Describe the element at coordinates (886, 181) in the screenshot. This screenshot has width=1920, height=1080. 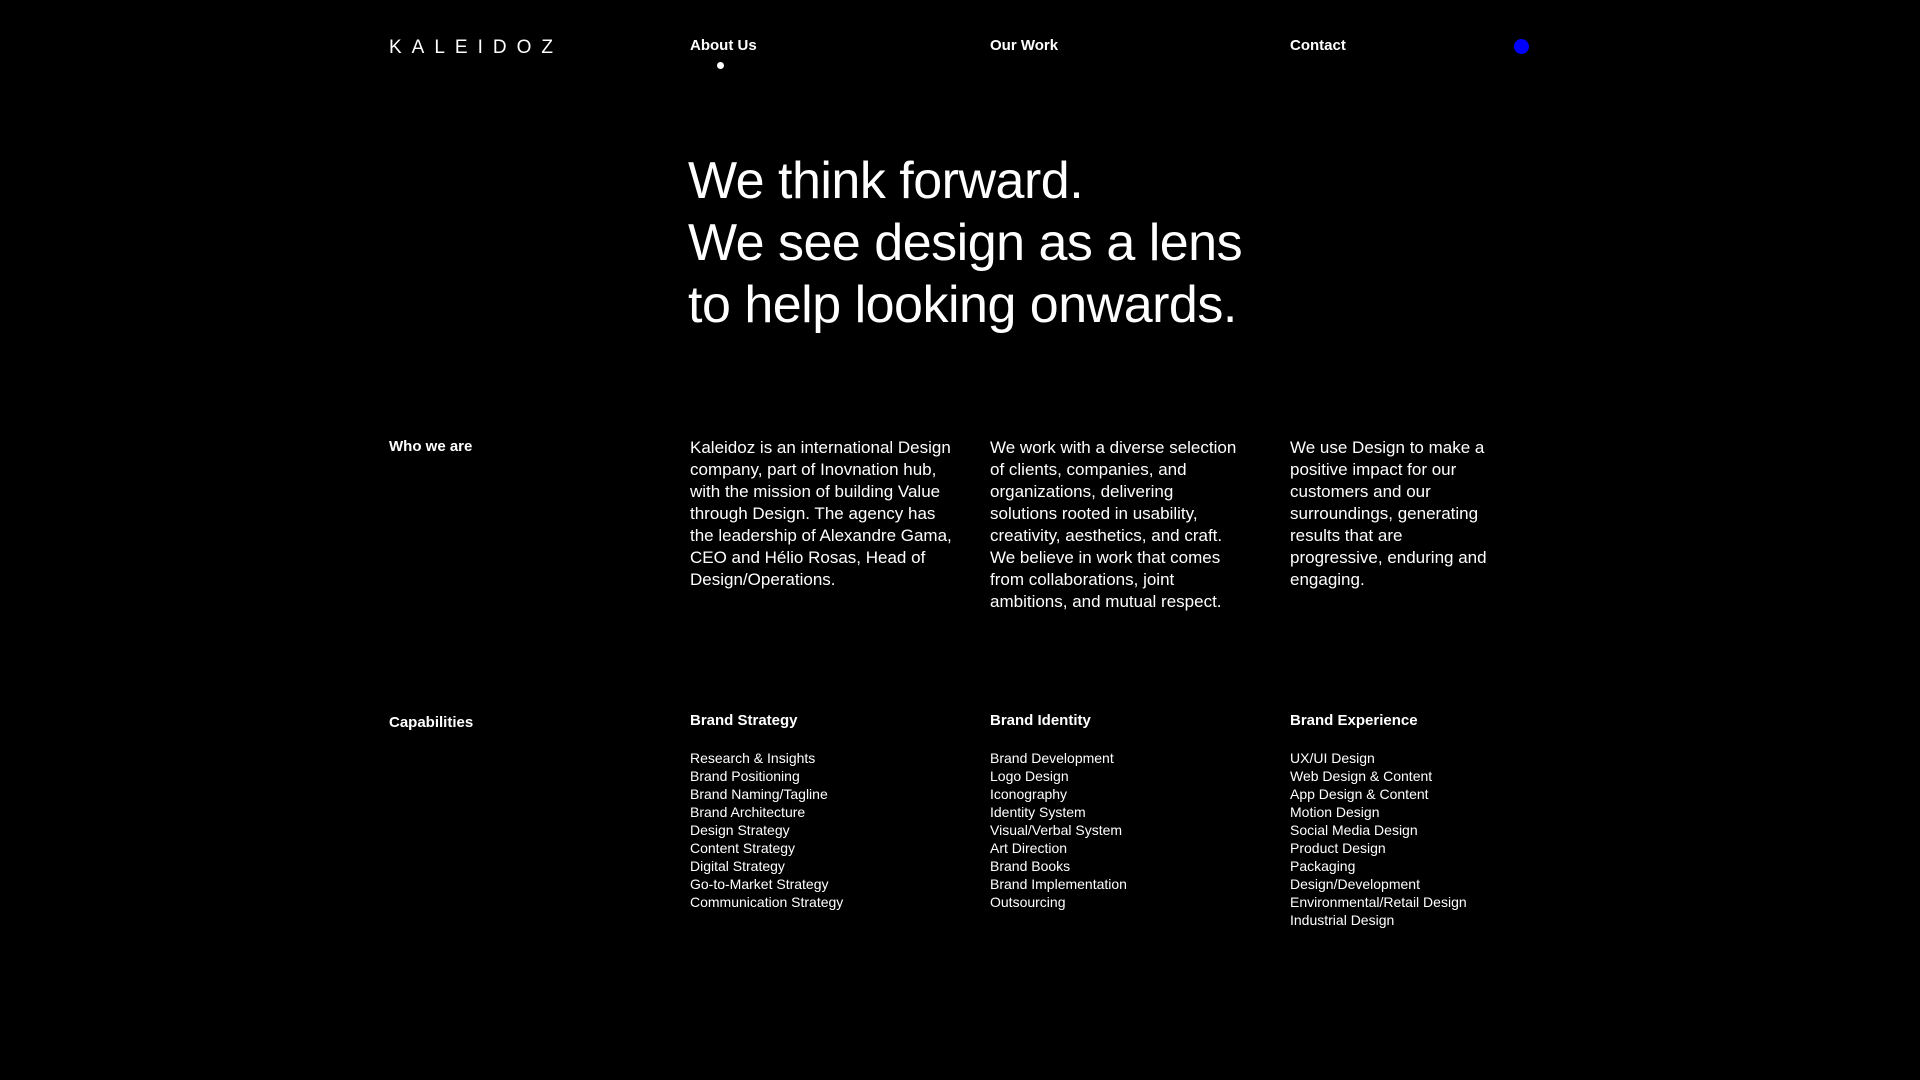
I see `hero-line-1: We think forward.` at that location.